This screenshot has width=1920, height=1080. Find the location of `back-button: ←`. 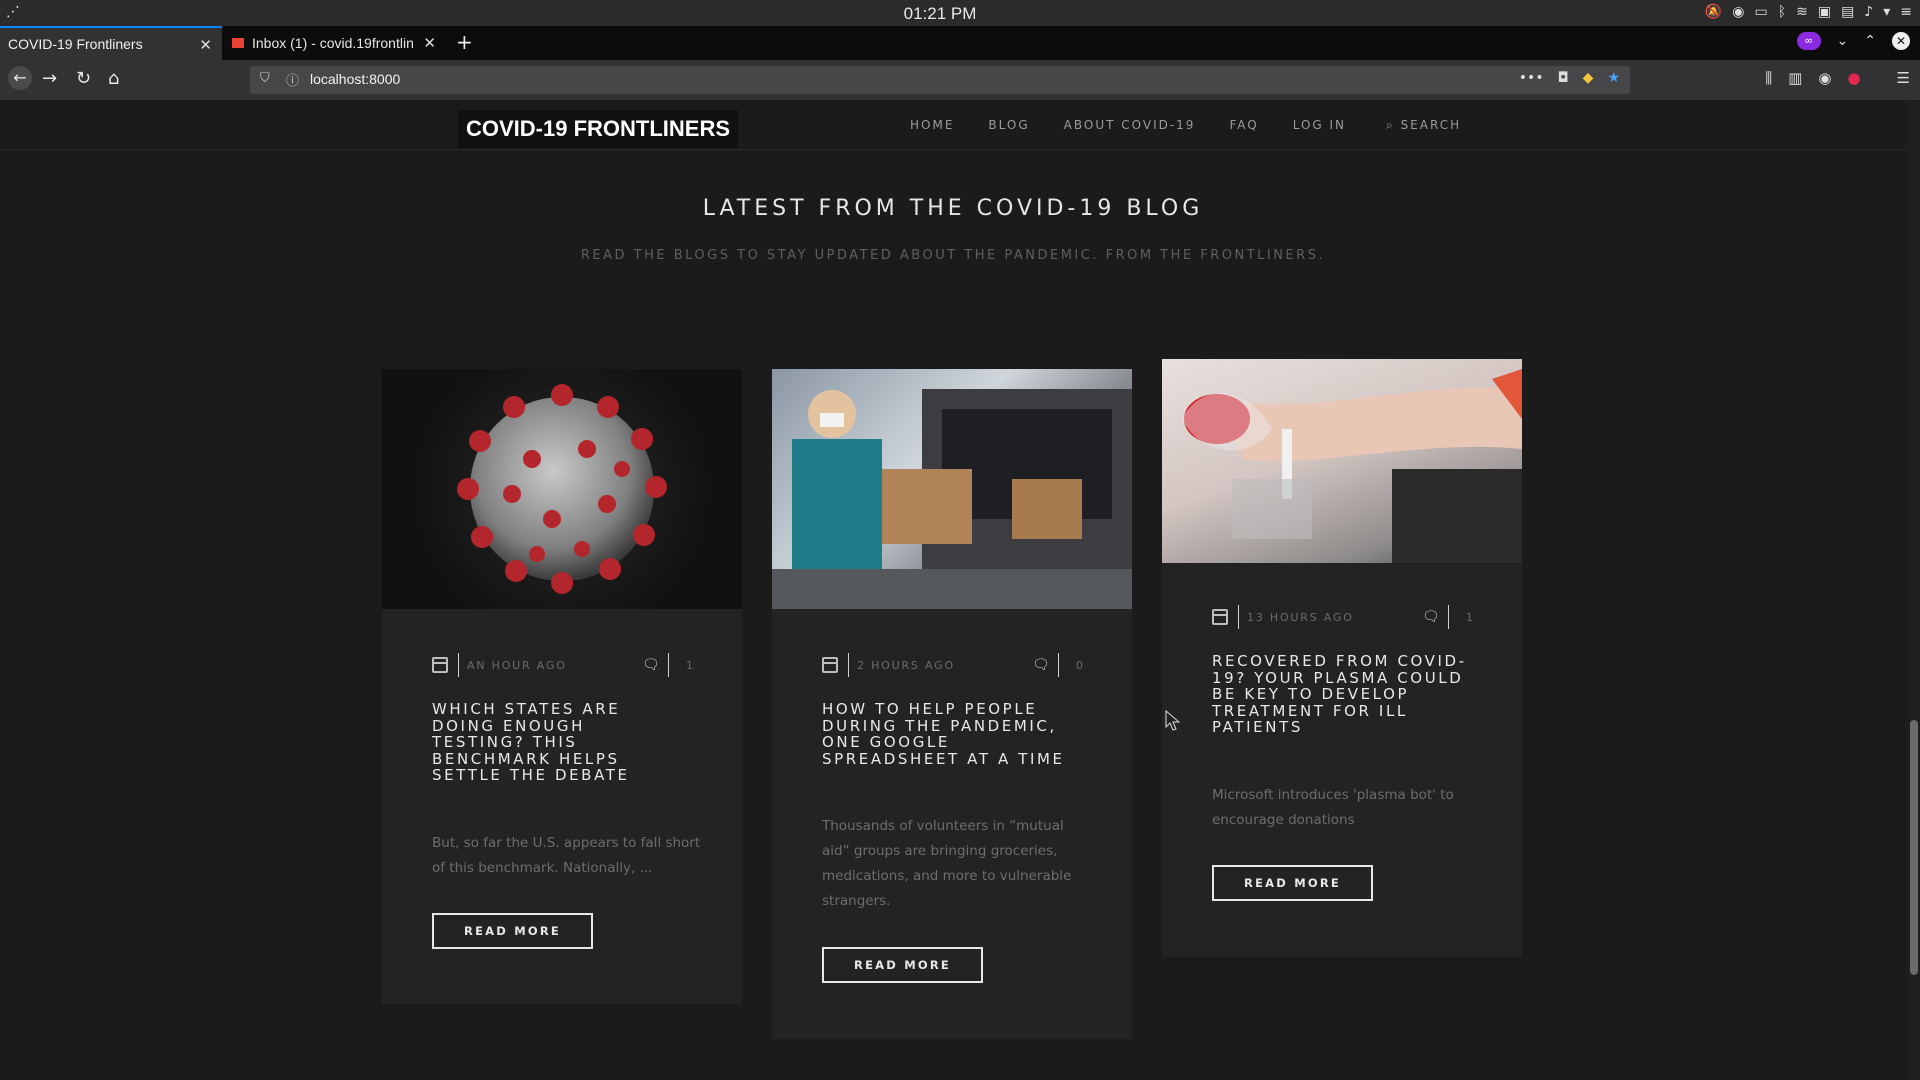

back-button: ← is located at coordinates (20, 78).